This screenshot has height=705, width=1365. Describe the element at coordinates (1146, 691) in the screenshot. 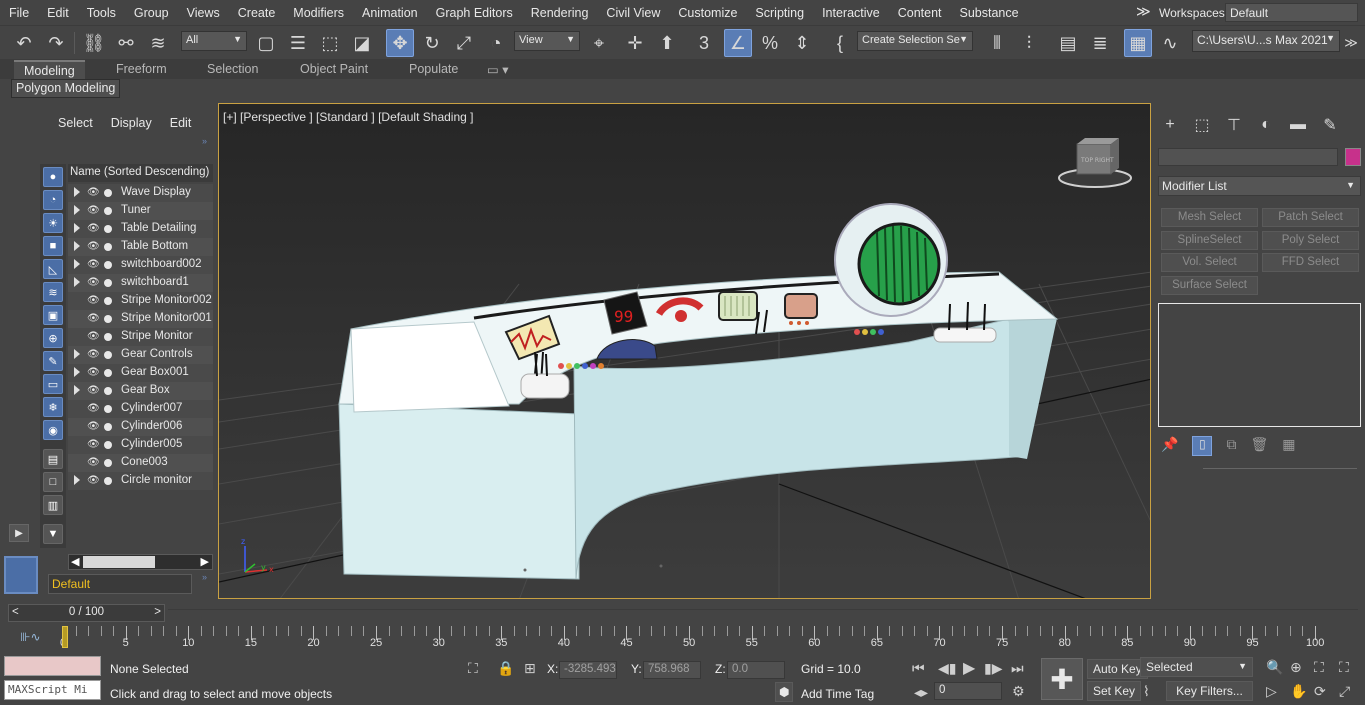

I see `default-tangents-icon: ⌇` at that location.